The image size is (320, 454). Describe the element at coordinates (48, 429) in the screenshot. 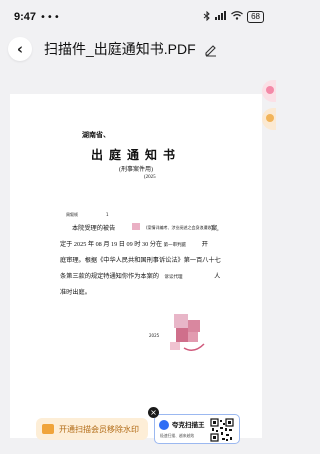

I see `vip-crown-icon` at that location.